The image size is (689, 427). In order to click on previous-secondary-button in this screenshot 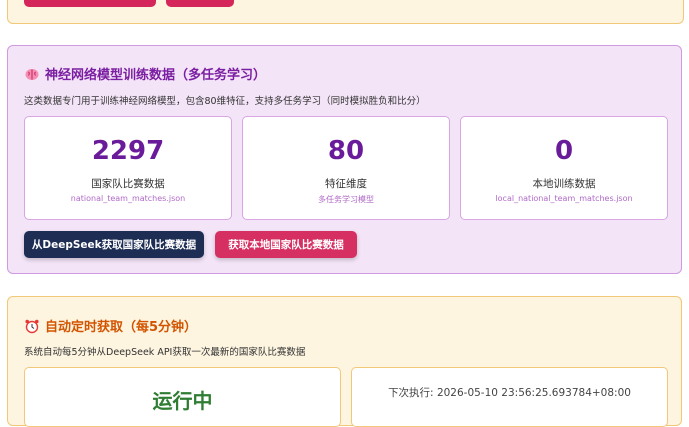, I will do `click(200, 3)`.